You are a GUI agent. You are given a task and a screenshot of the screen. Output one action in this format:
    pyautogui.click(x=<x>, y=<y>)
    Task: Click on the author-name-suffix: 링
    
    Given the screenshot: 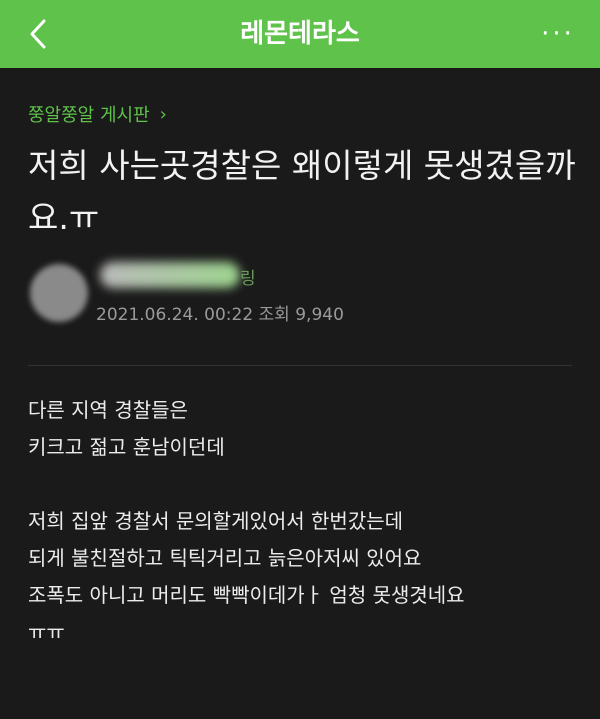 What is the action you would take?
    pyautogui.click(x=248, y=279)
    